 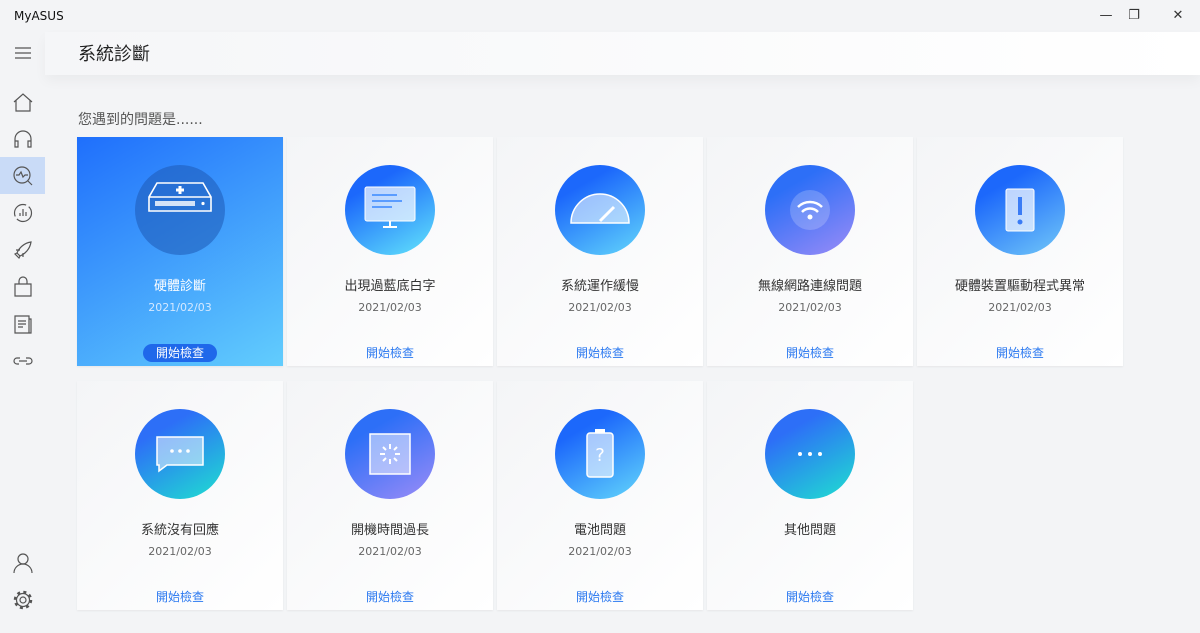 I want to click on sidebar, so click(x=22, y=332).